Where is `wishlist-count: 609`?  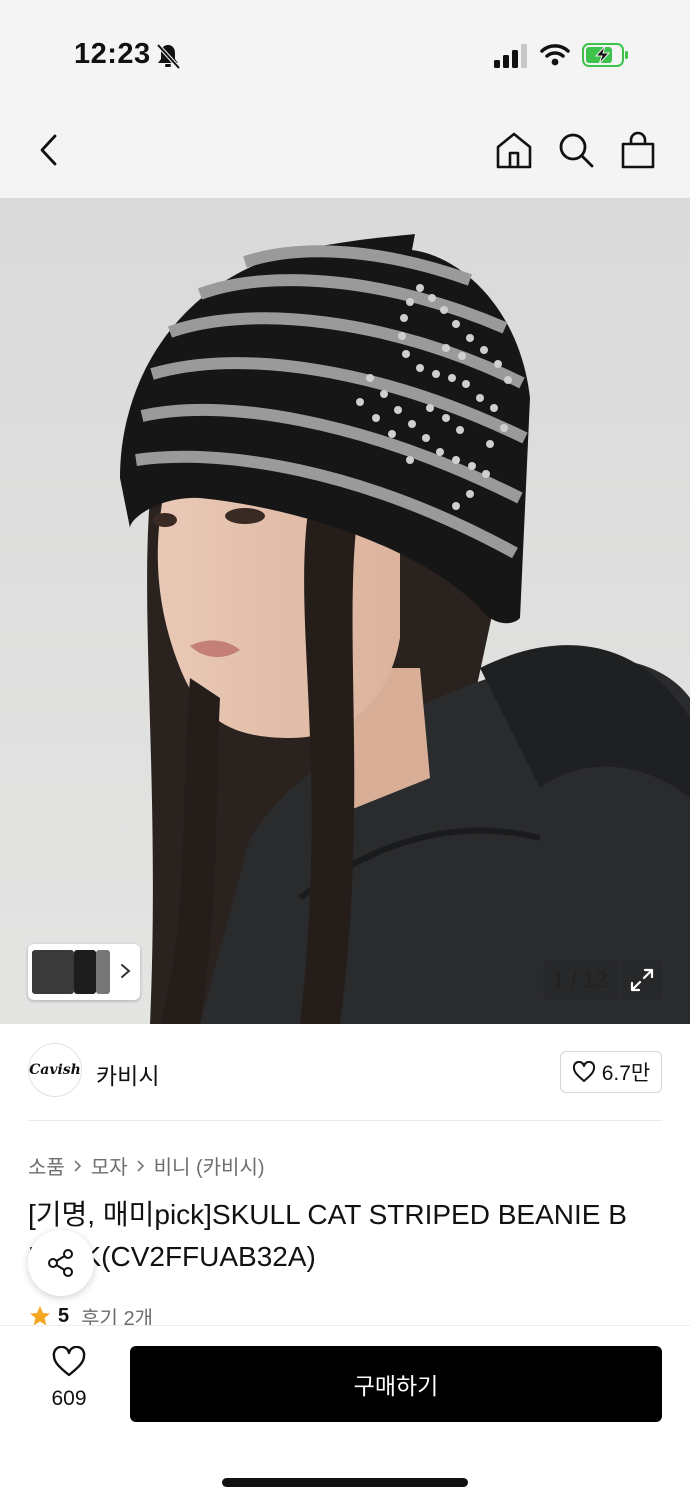 wishlist-count: 609 is located at coordinates (69, 1398).